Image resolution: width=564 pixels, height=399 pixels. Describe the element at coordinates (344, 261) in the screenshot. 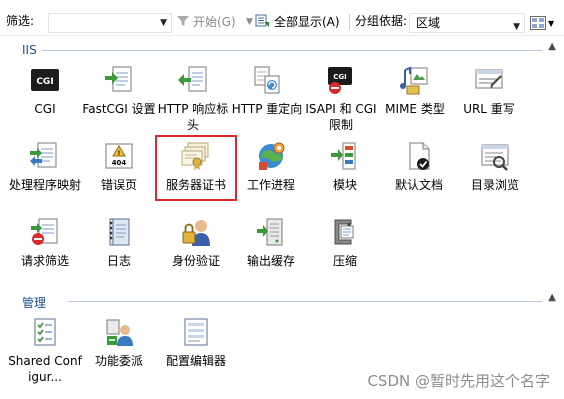

I see `feature-label: 压缩` at that location.